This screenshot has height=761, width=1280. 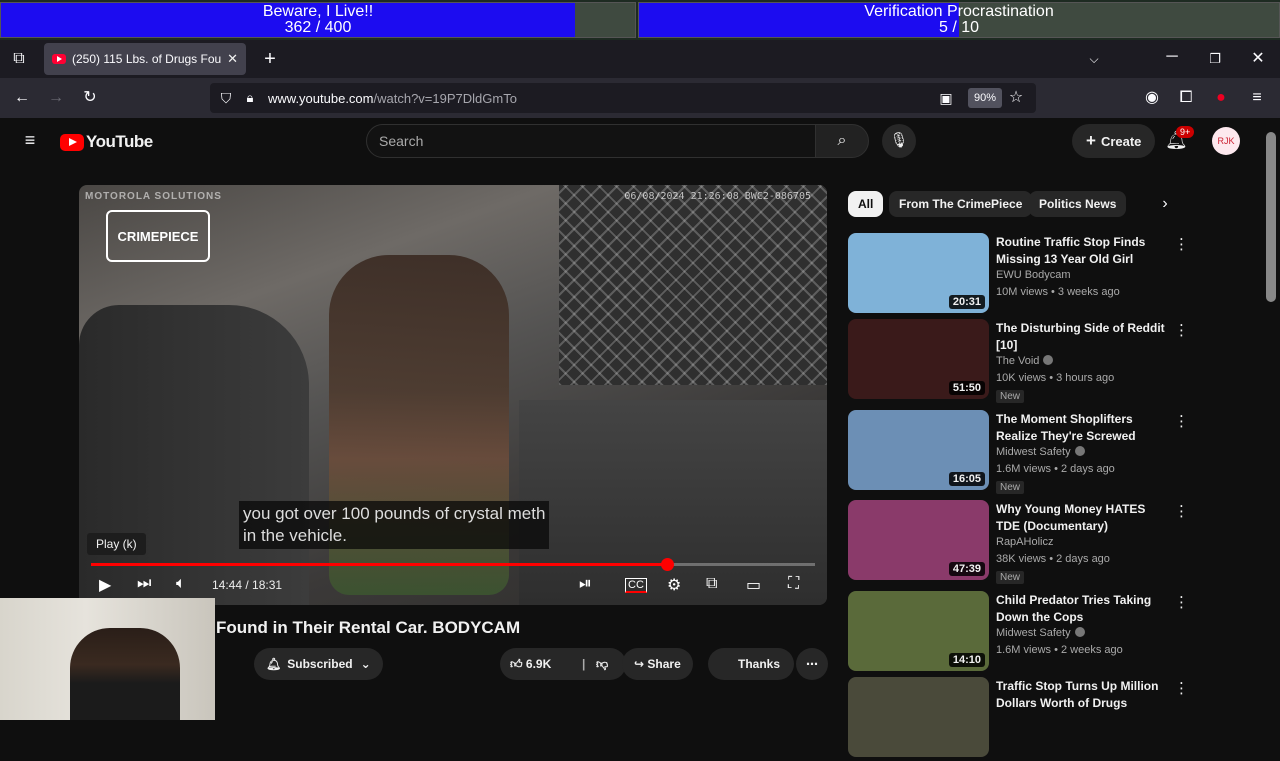 I want to click on chevron-down-icon: ⌄, so click(x=365, y=664).